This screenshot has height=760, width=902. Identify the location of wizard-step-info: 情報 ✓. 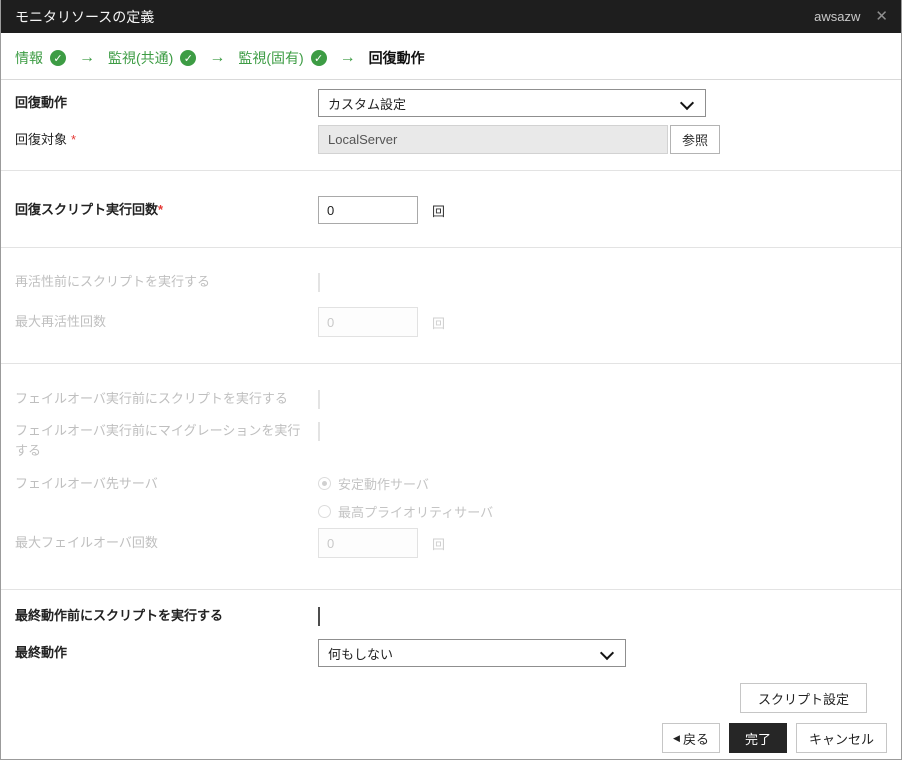
(40, 58).